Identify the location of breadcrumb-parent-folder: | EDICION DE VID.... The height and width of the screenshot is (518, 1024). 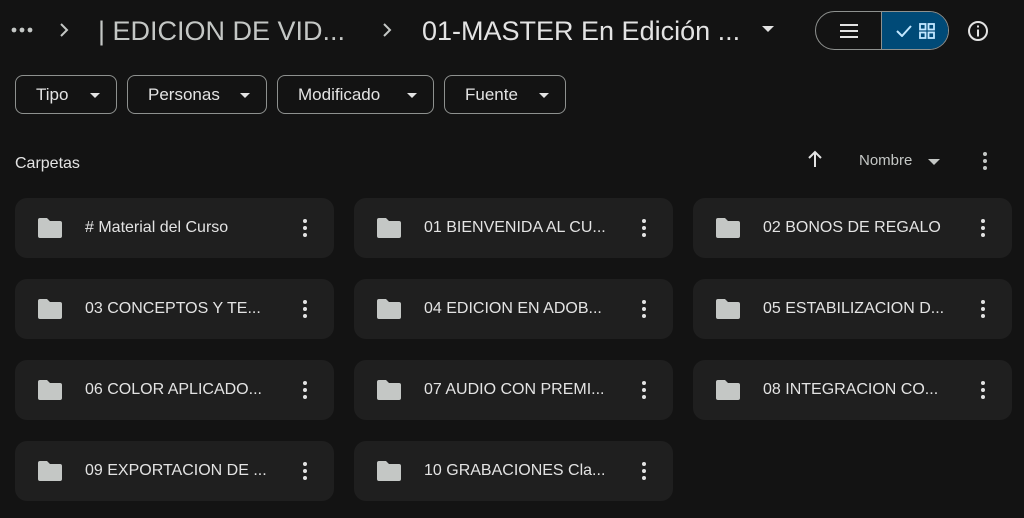
(221, 31).